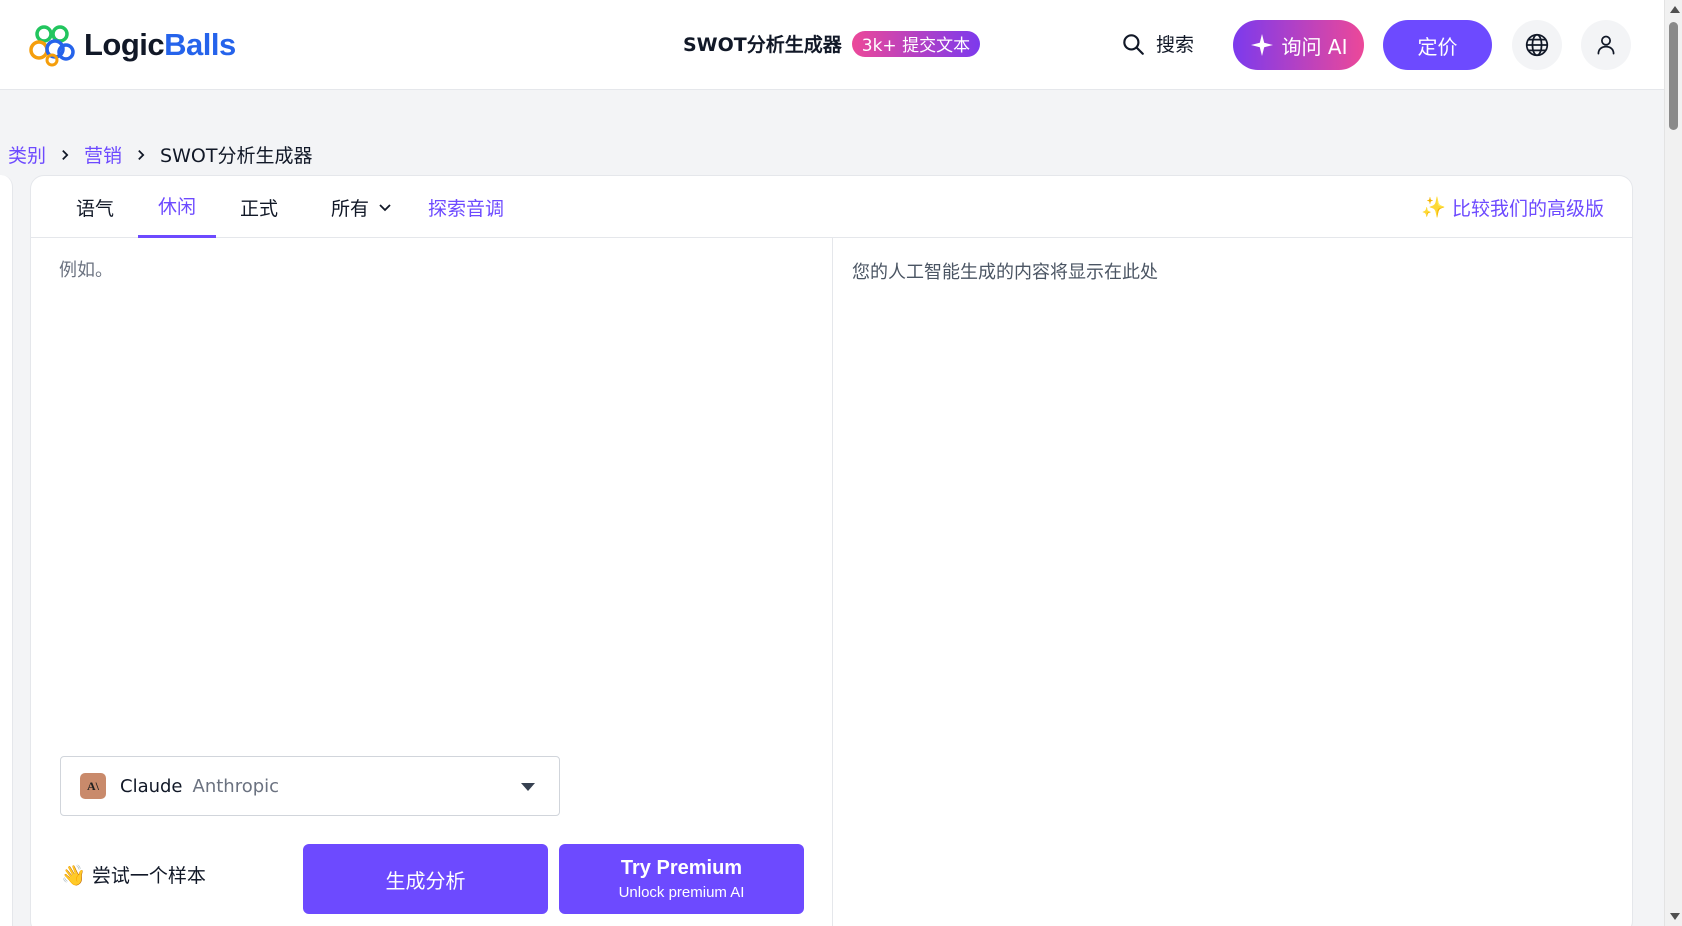 This screenshot has width=1682, height=926. I want to click on tab-formal: 正式, so click(259, 207).